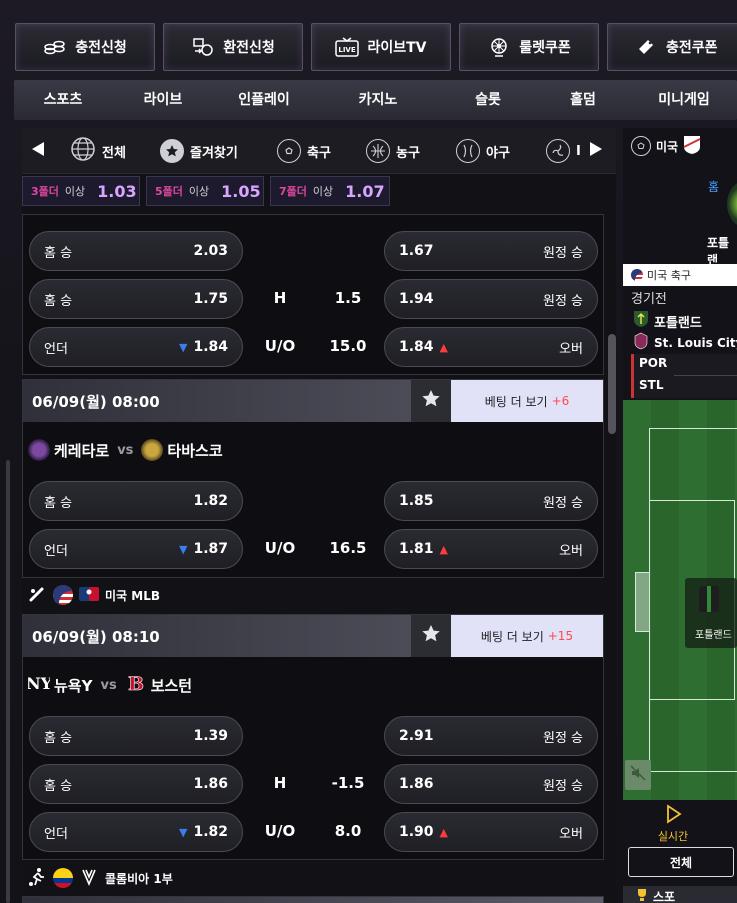 The width and height of the screenshot is (737, 903). What do you see at coordinates (304, 151) in the screenshot?
I see `sport-filter-soccer: 축구` at bounding box center [304, 151].